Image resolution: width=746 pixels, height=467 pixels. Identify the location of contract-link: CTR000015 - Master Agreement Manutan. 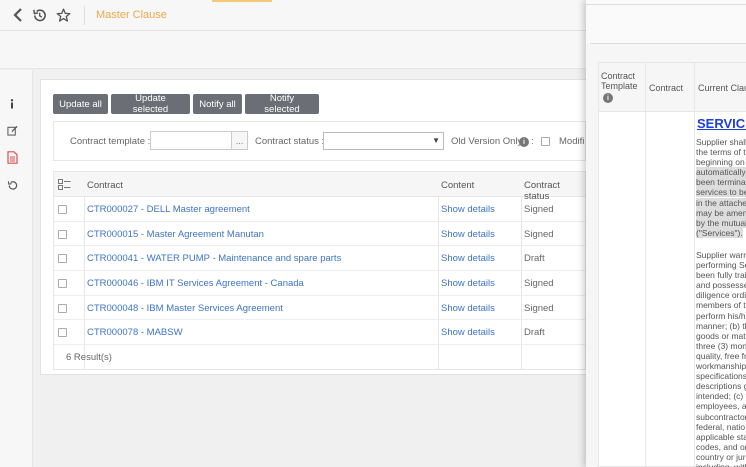
(175, 234).